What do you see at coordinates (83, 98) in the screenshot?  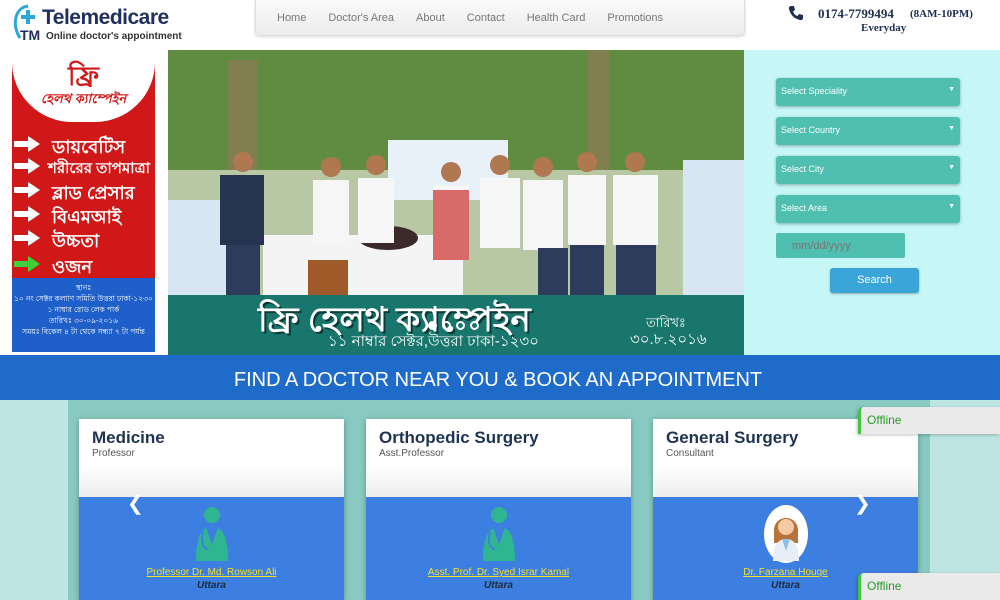 I see `poster-campaign: হেলথ ক্যাম্পেইন` at bounding box center [83, 98].